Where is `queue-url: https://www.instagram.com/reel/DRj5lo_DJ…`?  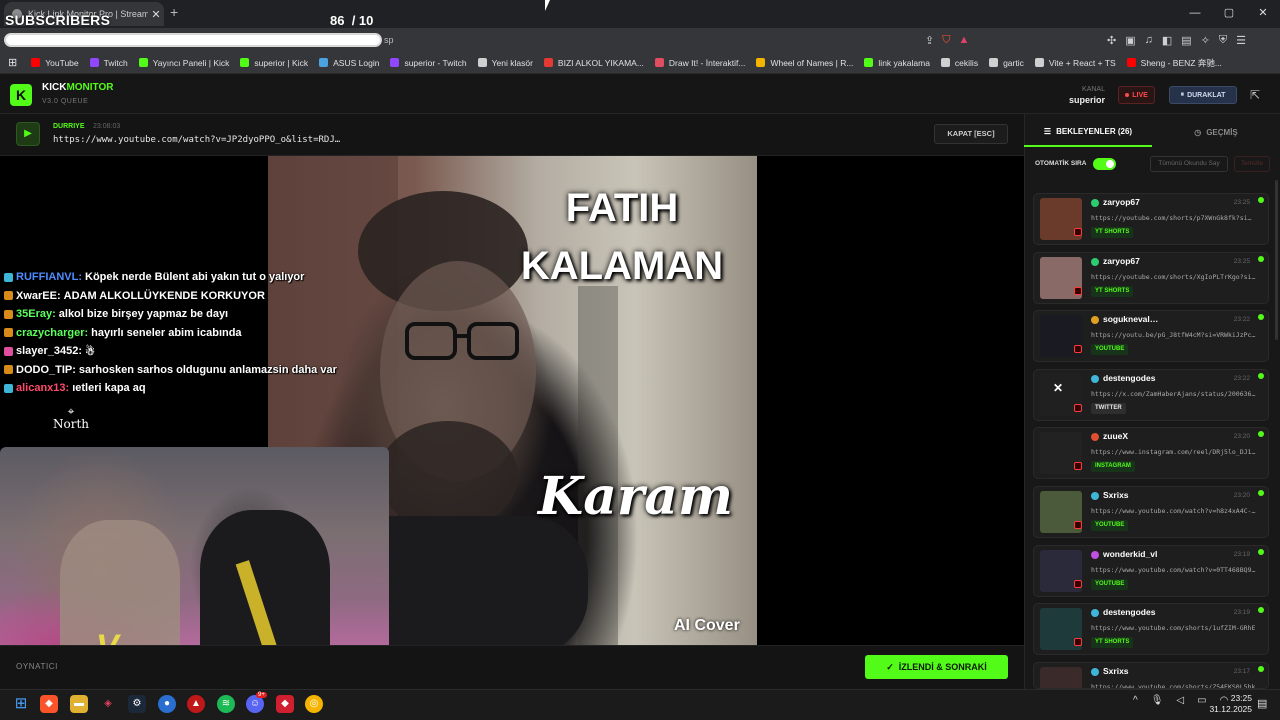 queue-url: https://www.instagram.com/reel/DRj5lo_DJ… is located at coordinates (1177, 452).